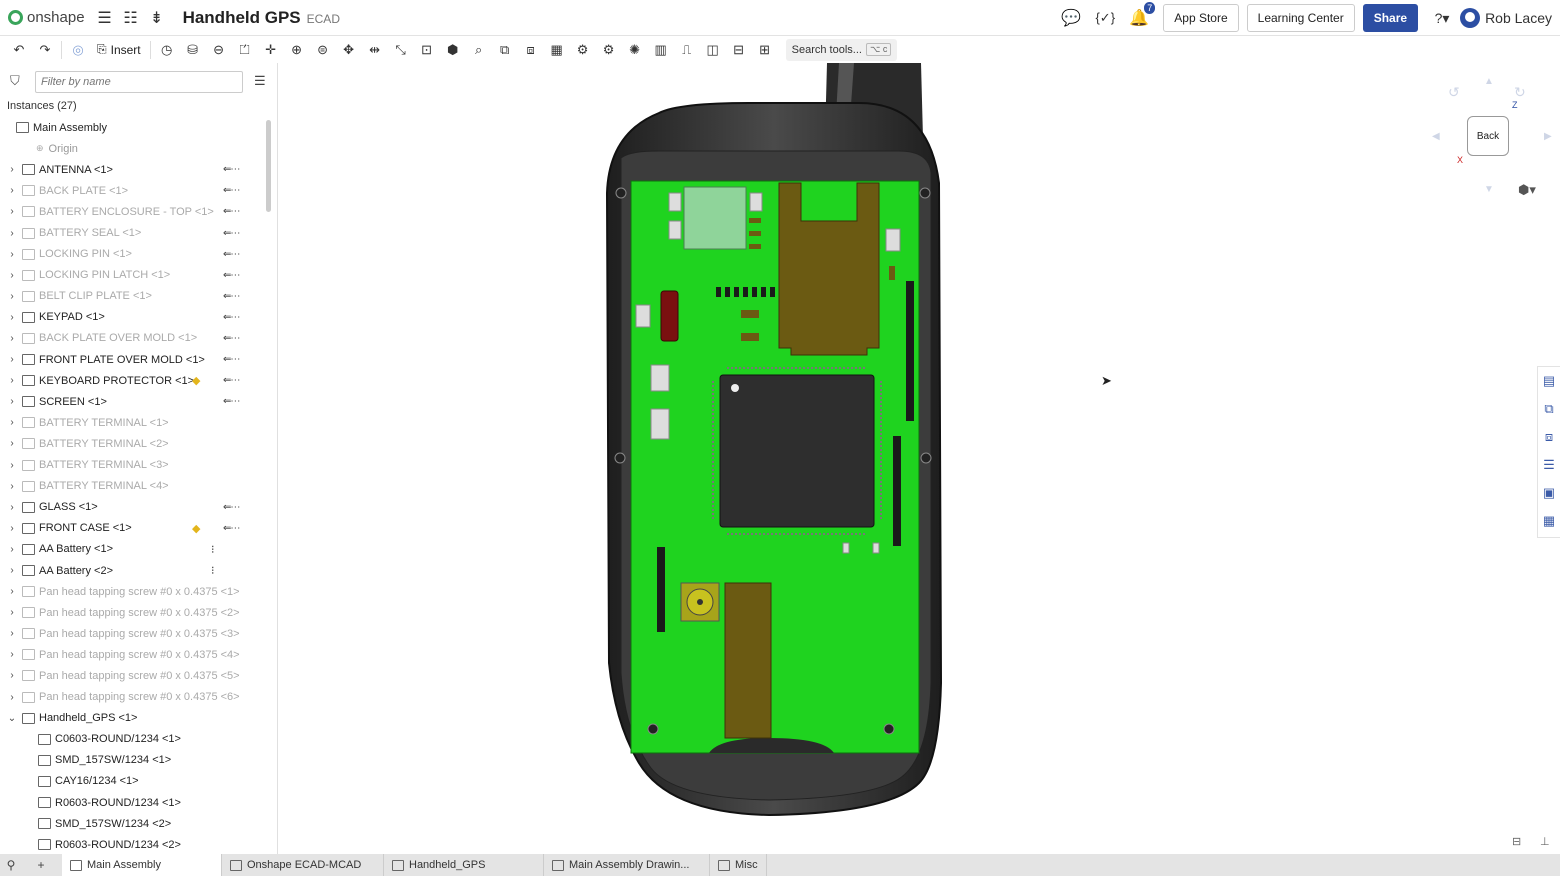 This screenshot has width=1560, height=876. Describe the element at coordinates (12, 718) in the screenshot. I see `chevron-down-icon: ⌄` at that location.